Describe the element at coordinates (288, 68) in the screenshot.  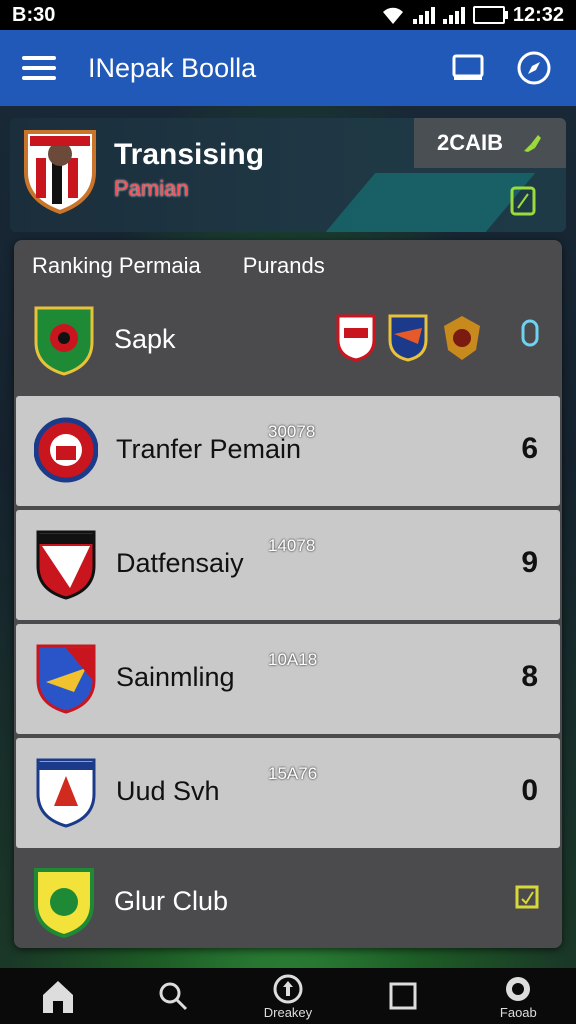
I see `app-bar: INepak Boolla` at that location.